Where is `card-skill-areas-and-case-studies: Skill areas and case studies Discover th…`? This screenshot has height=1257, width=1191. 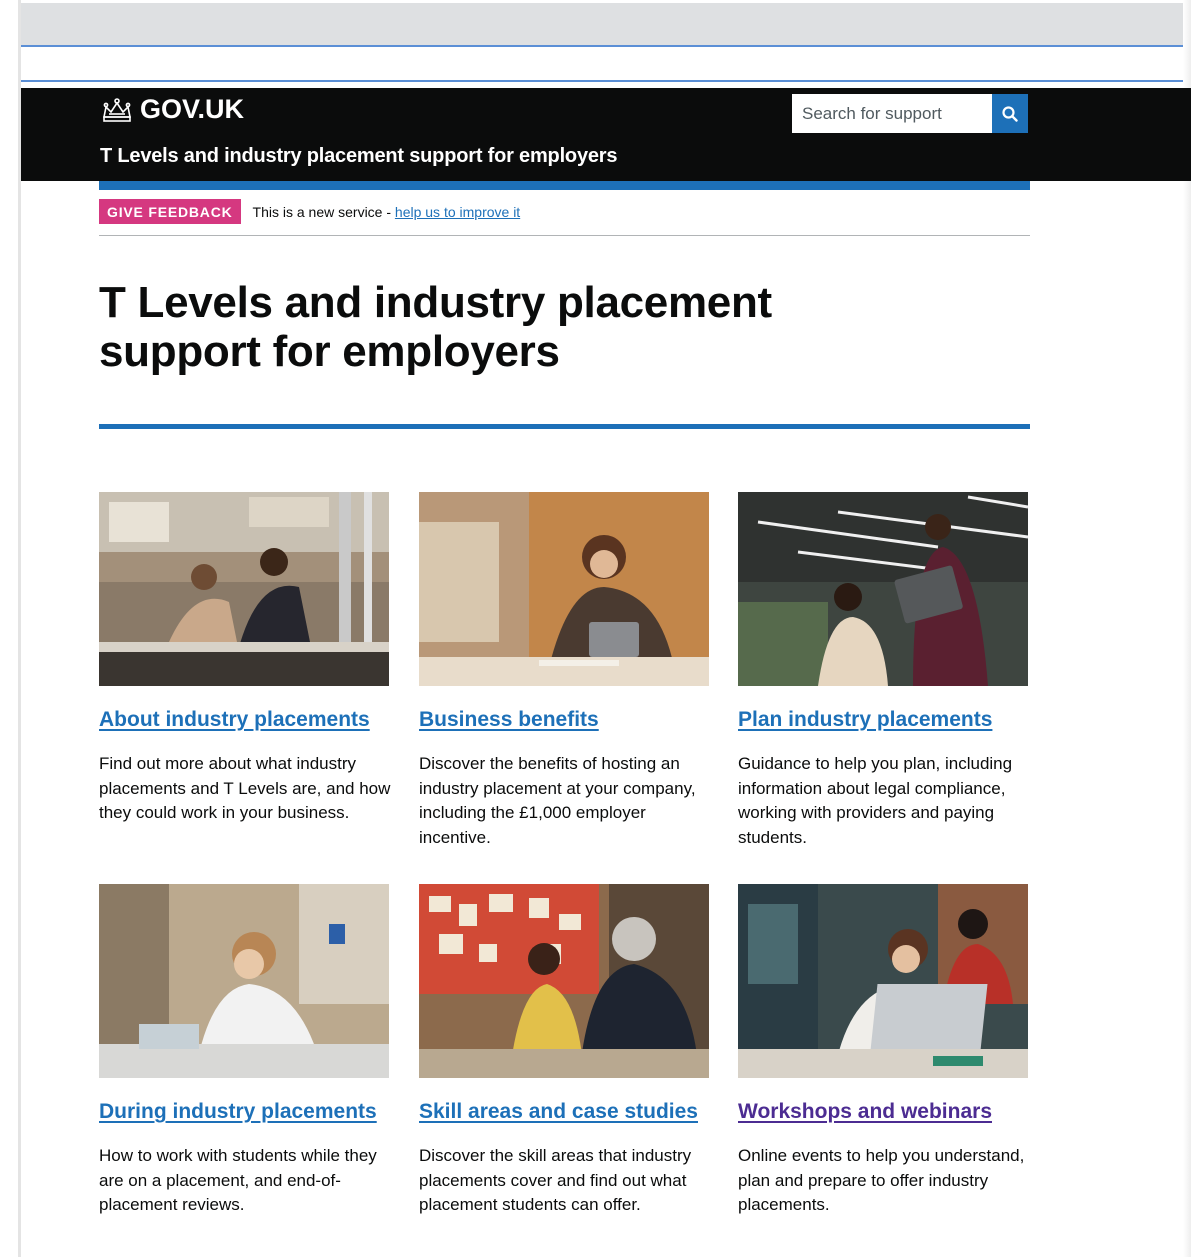
card-skill-areas-and-case-studies: Skill areas and case studies Discover th… is located at coordinates (565, 1051).